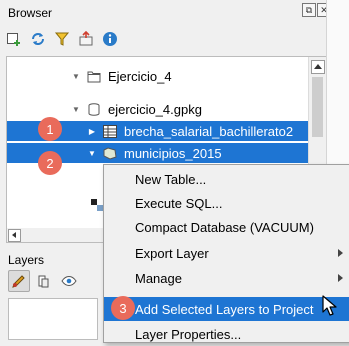  What do you see at coordinates (140, 76) in the screenshot?
I see `tree-item-label: Ejercicio_4` at bounding box center [140, 76].